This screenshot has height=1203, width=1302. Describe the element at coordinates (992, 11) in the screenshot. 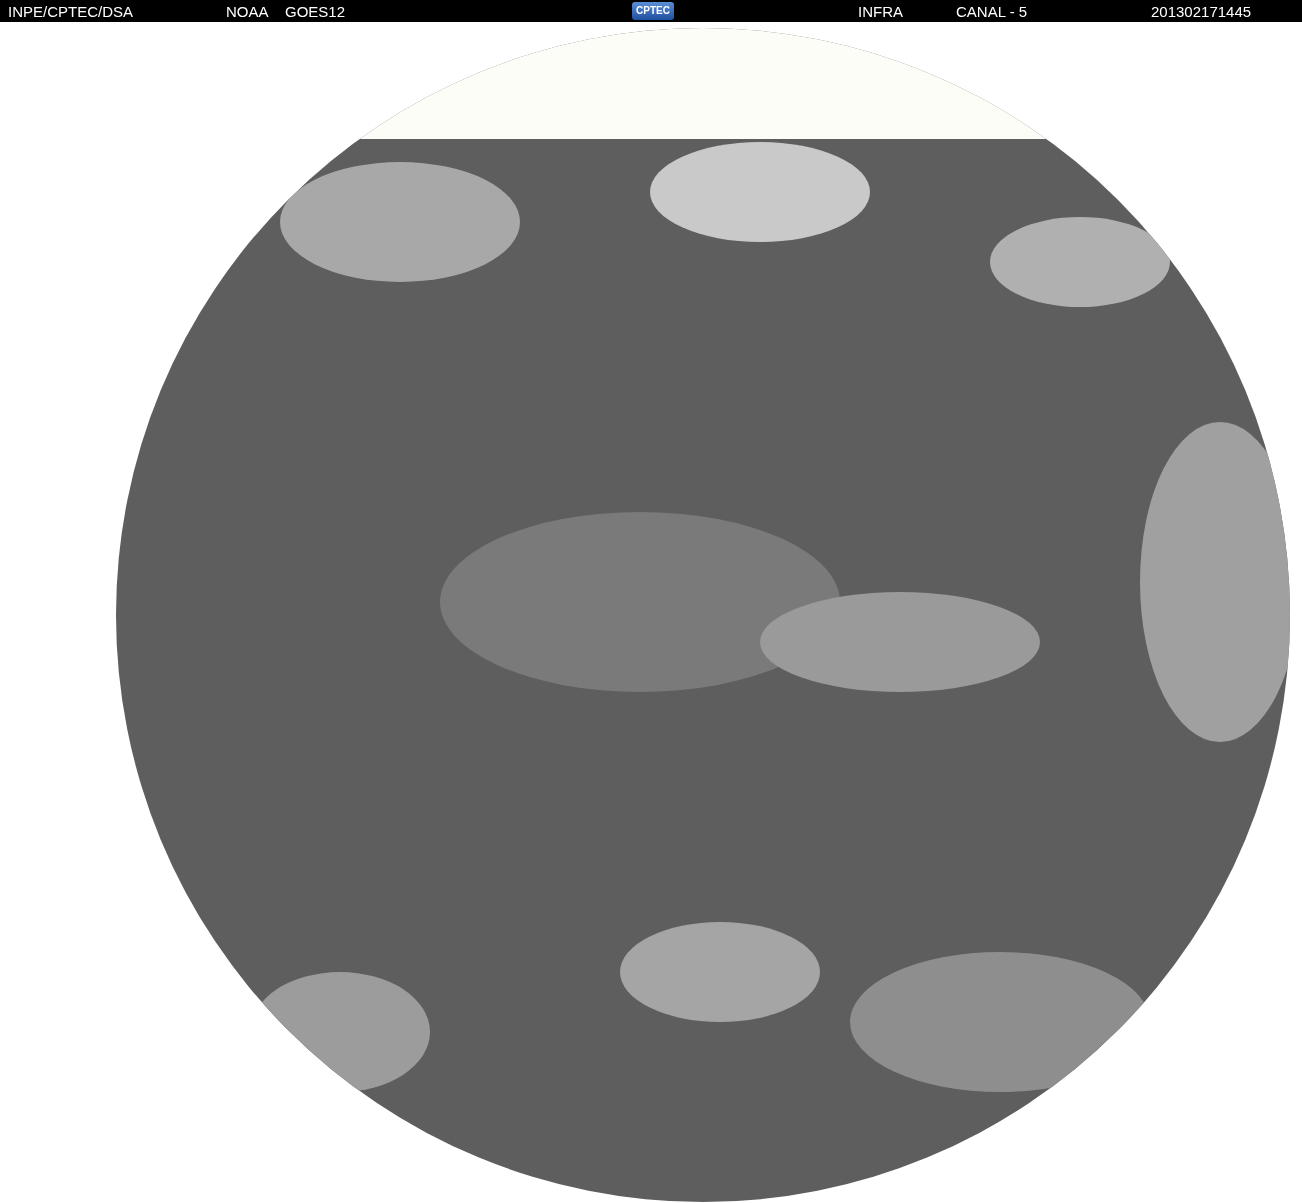

I see `channel-label: CANAL - 5` at that location.